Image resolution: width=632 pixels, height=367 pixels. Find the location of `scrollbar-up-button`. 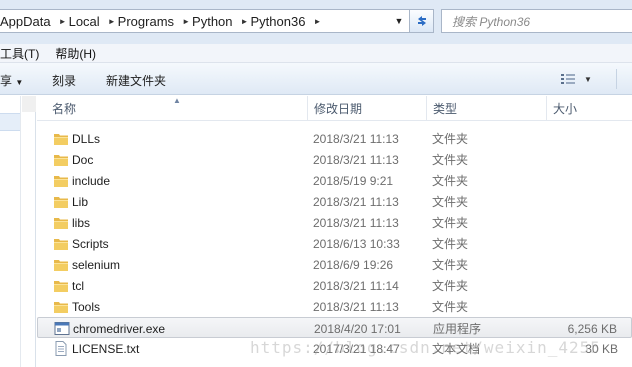

scrollbar-up-button is located at coordinates (29, 104).